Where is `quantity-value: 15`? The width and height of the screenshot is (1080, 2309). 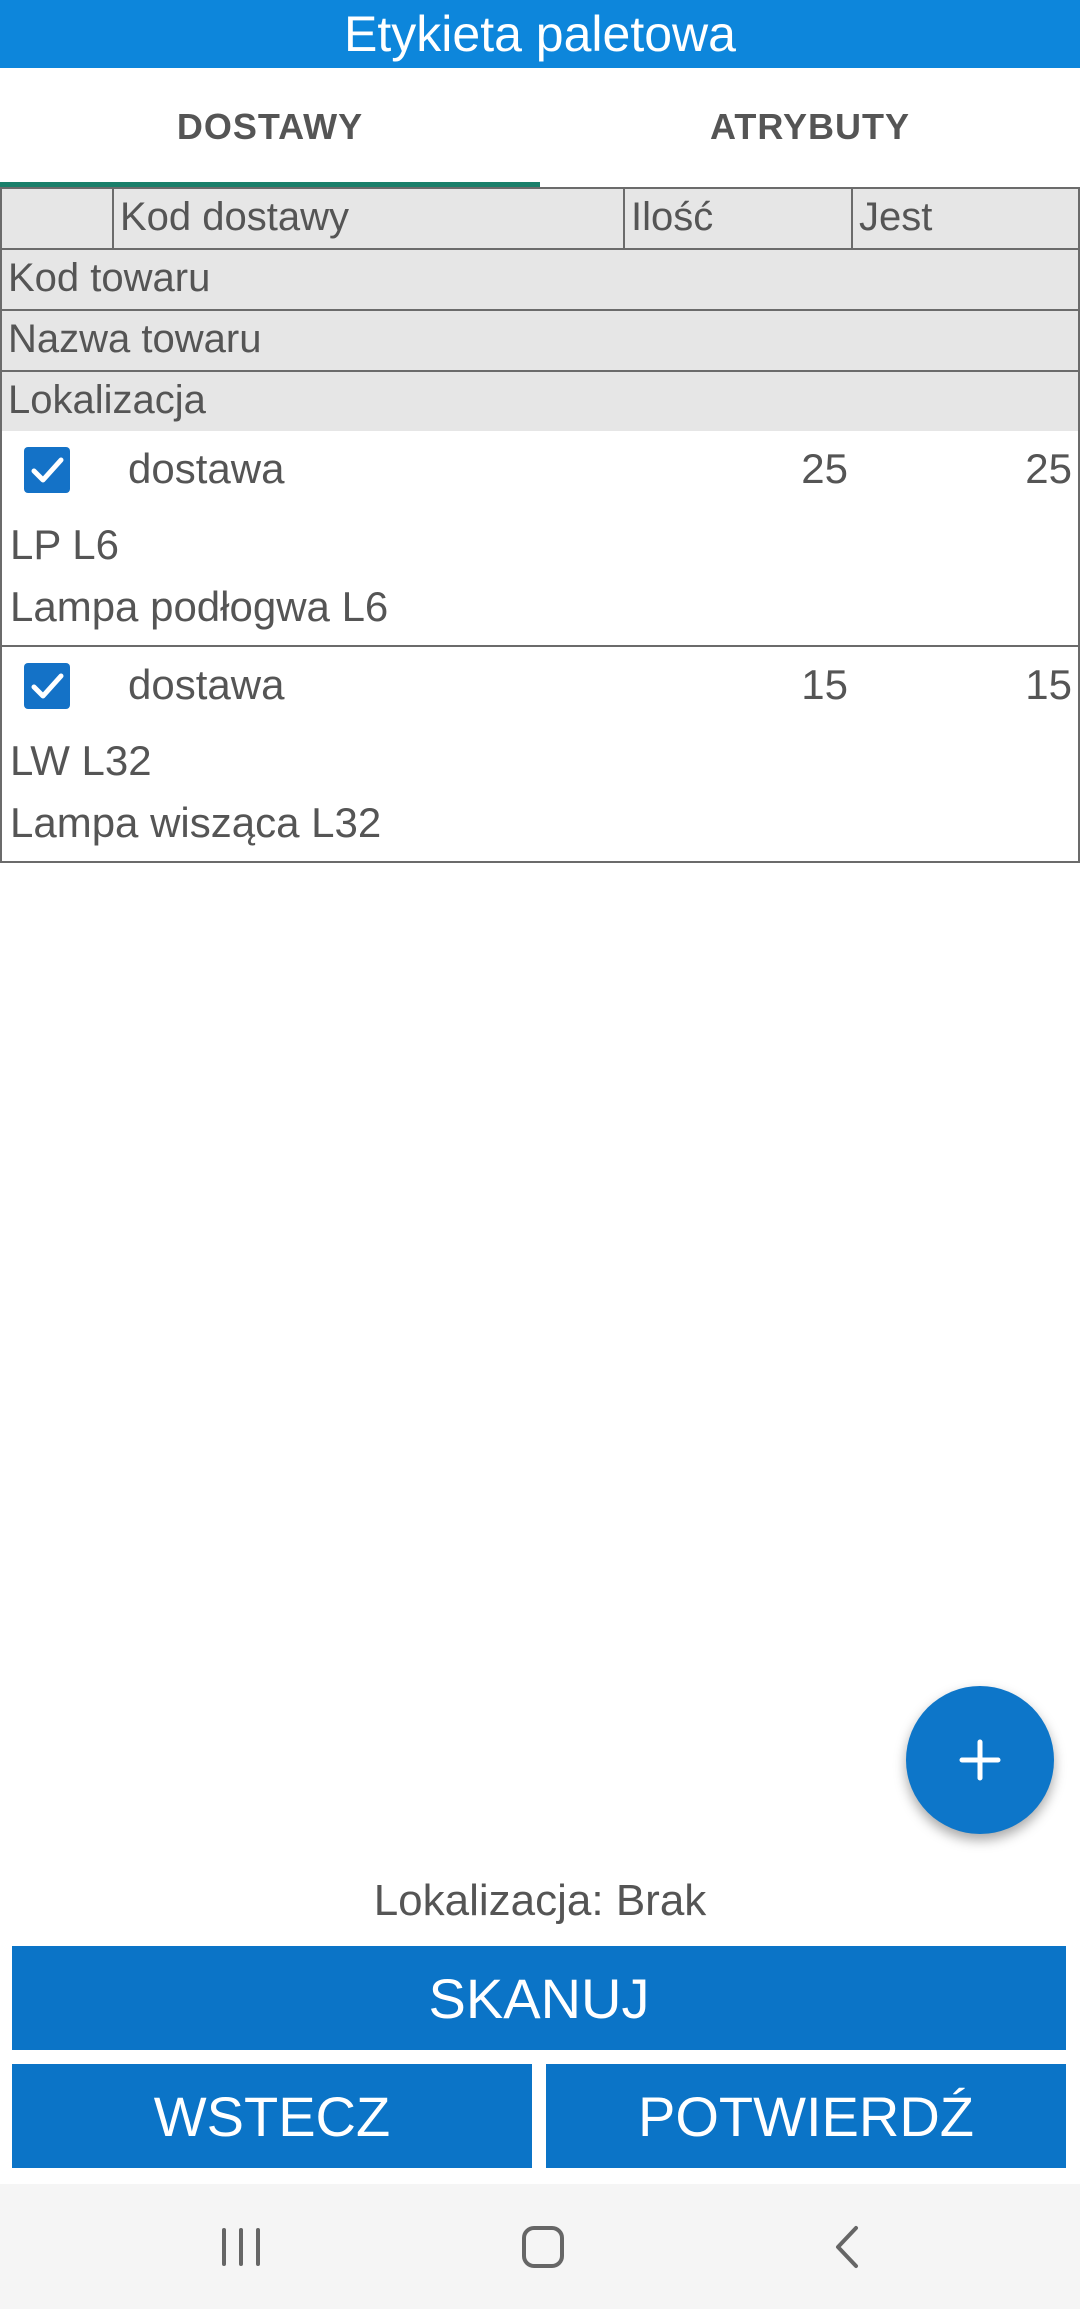 quantity-value: 15 is located at coordinates (824, 684).